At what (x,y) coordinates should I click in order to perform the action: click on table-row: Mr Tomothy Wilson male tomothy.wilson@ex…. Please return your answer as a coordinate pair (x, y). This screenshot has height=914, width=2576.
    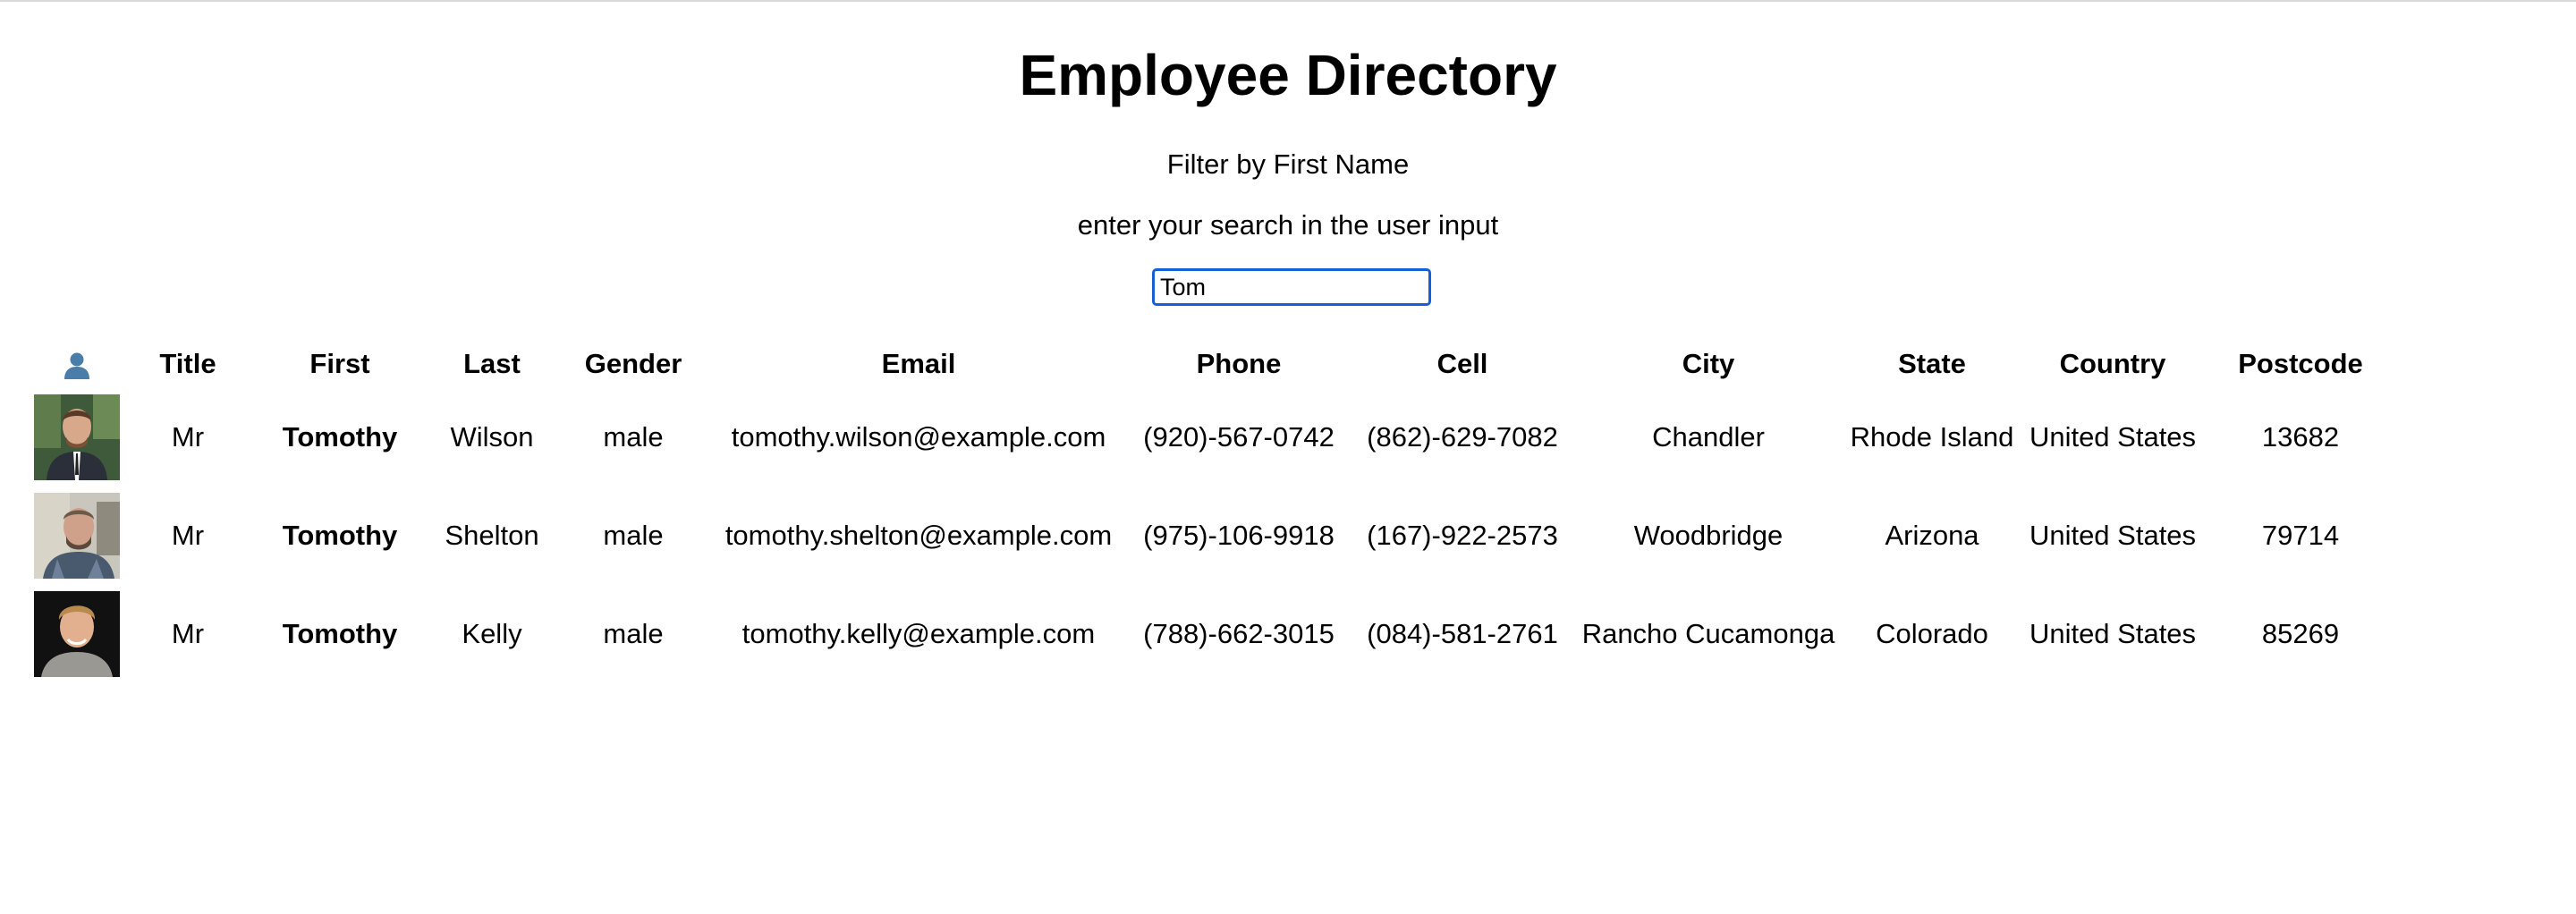
    Looking at the image, I should click on (1213, 437).